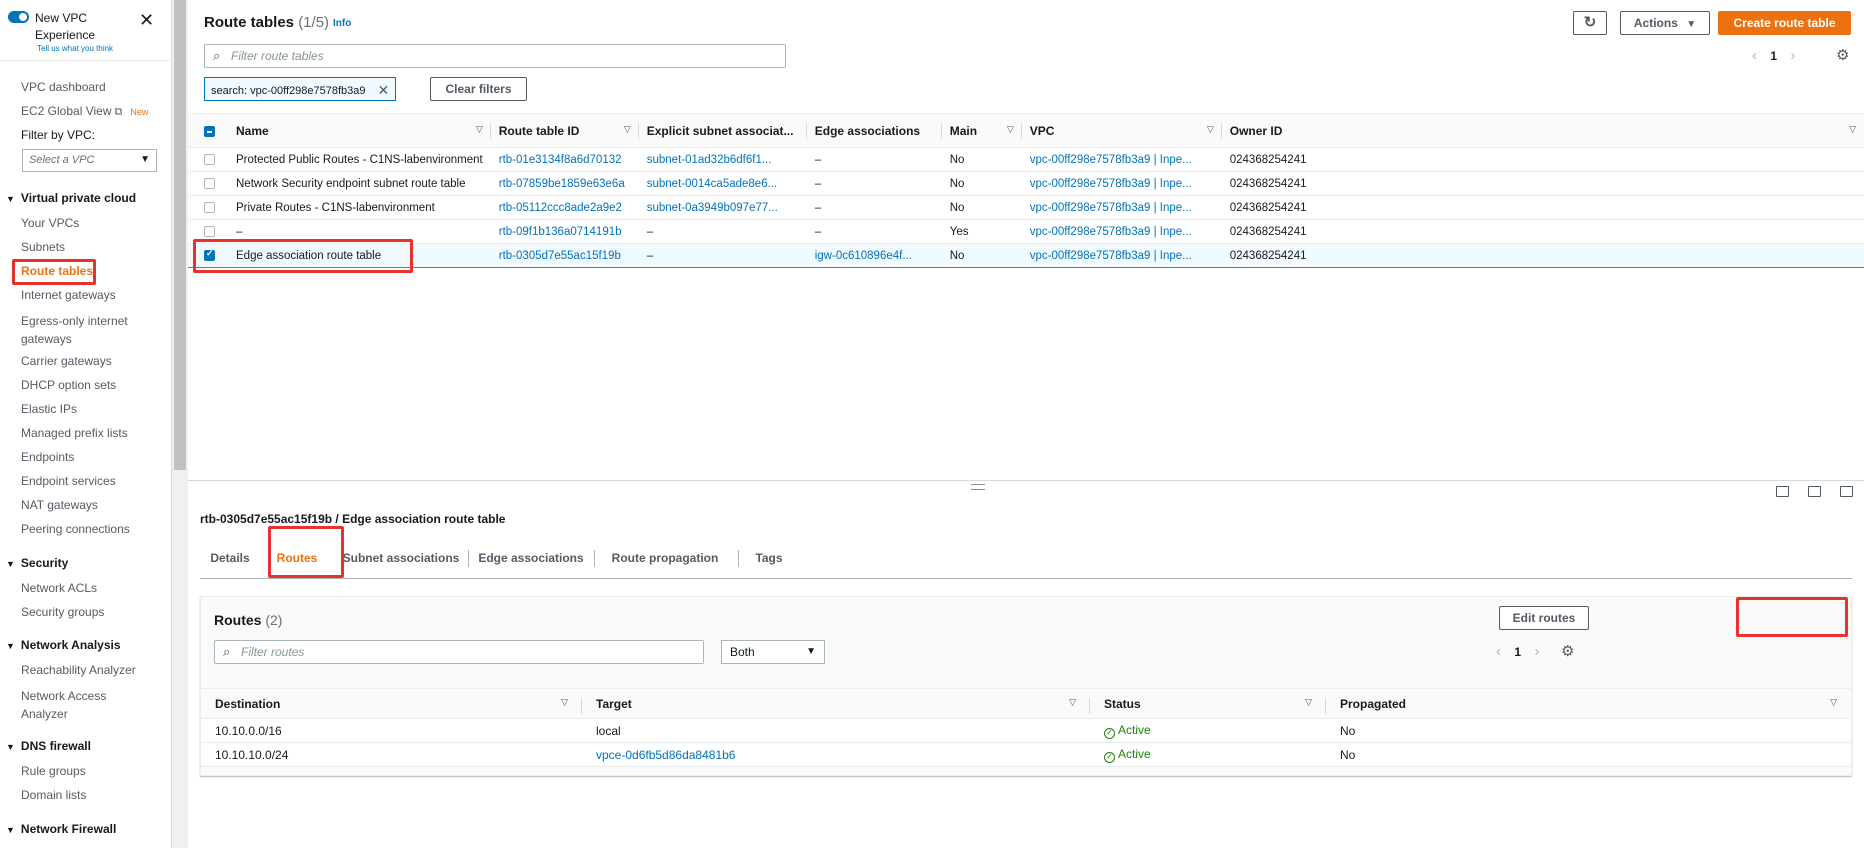 This screenshot has width=1864, height=848. I want to click on clear-filters-button: Clear filters, so click(478, 89).